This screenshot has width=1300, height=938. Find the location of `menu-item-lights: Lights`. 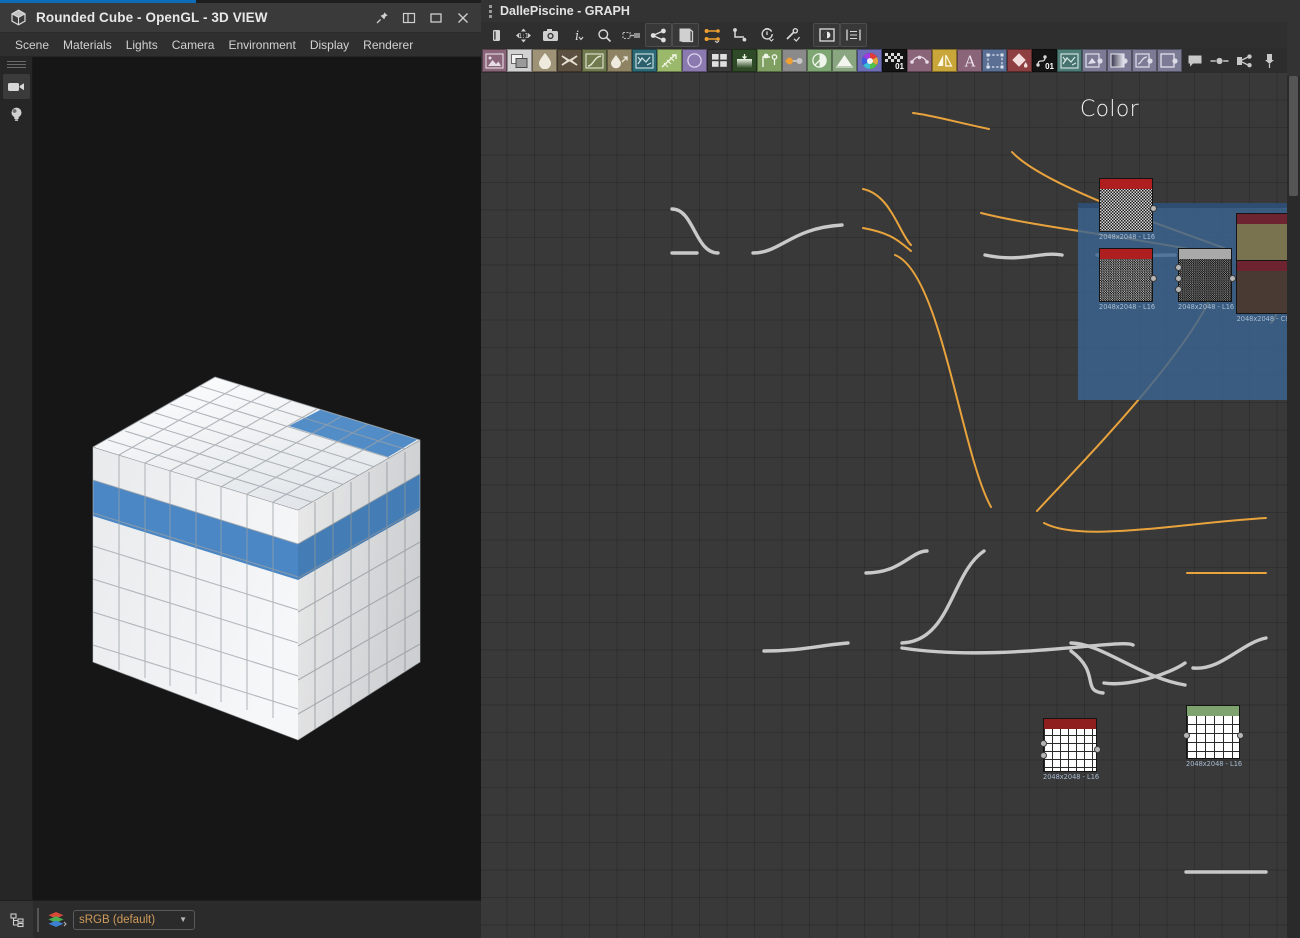

menu-item-lights: Lights is located at coordinates (142, 45).